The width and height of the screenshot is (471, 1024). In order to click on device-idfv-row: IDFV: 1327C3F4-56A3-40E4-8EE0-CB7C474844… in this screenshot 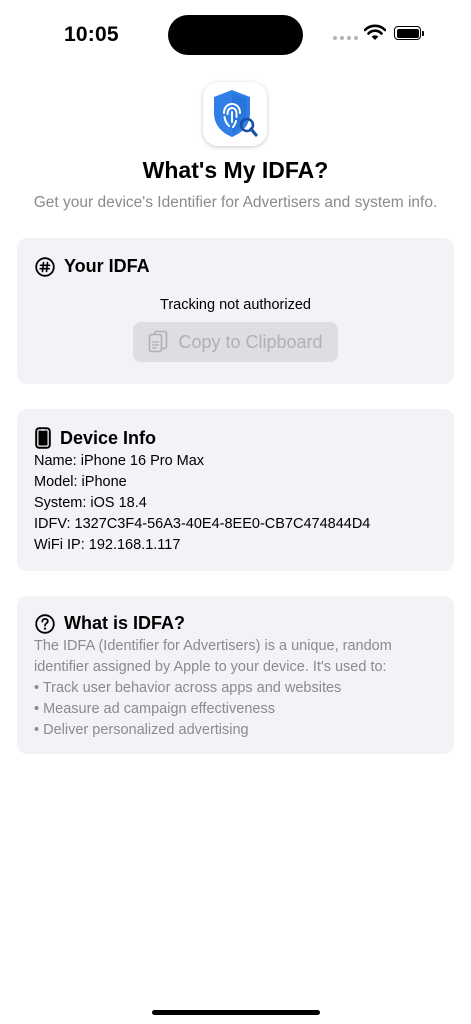, I will do `click(202, 524)`.